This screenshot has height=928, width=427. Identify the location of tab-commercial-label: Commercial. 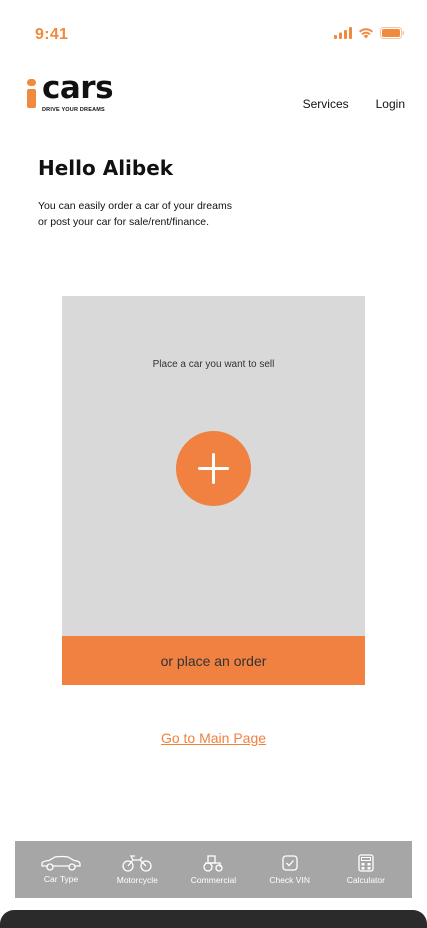
(213, 880).